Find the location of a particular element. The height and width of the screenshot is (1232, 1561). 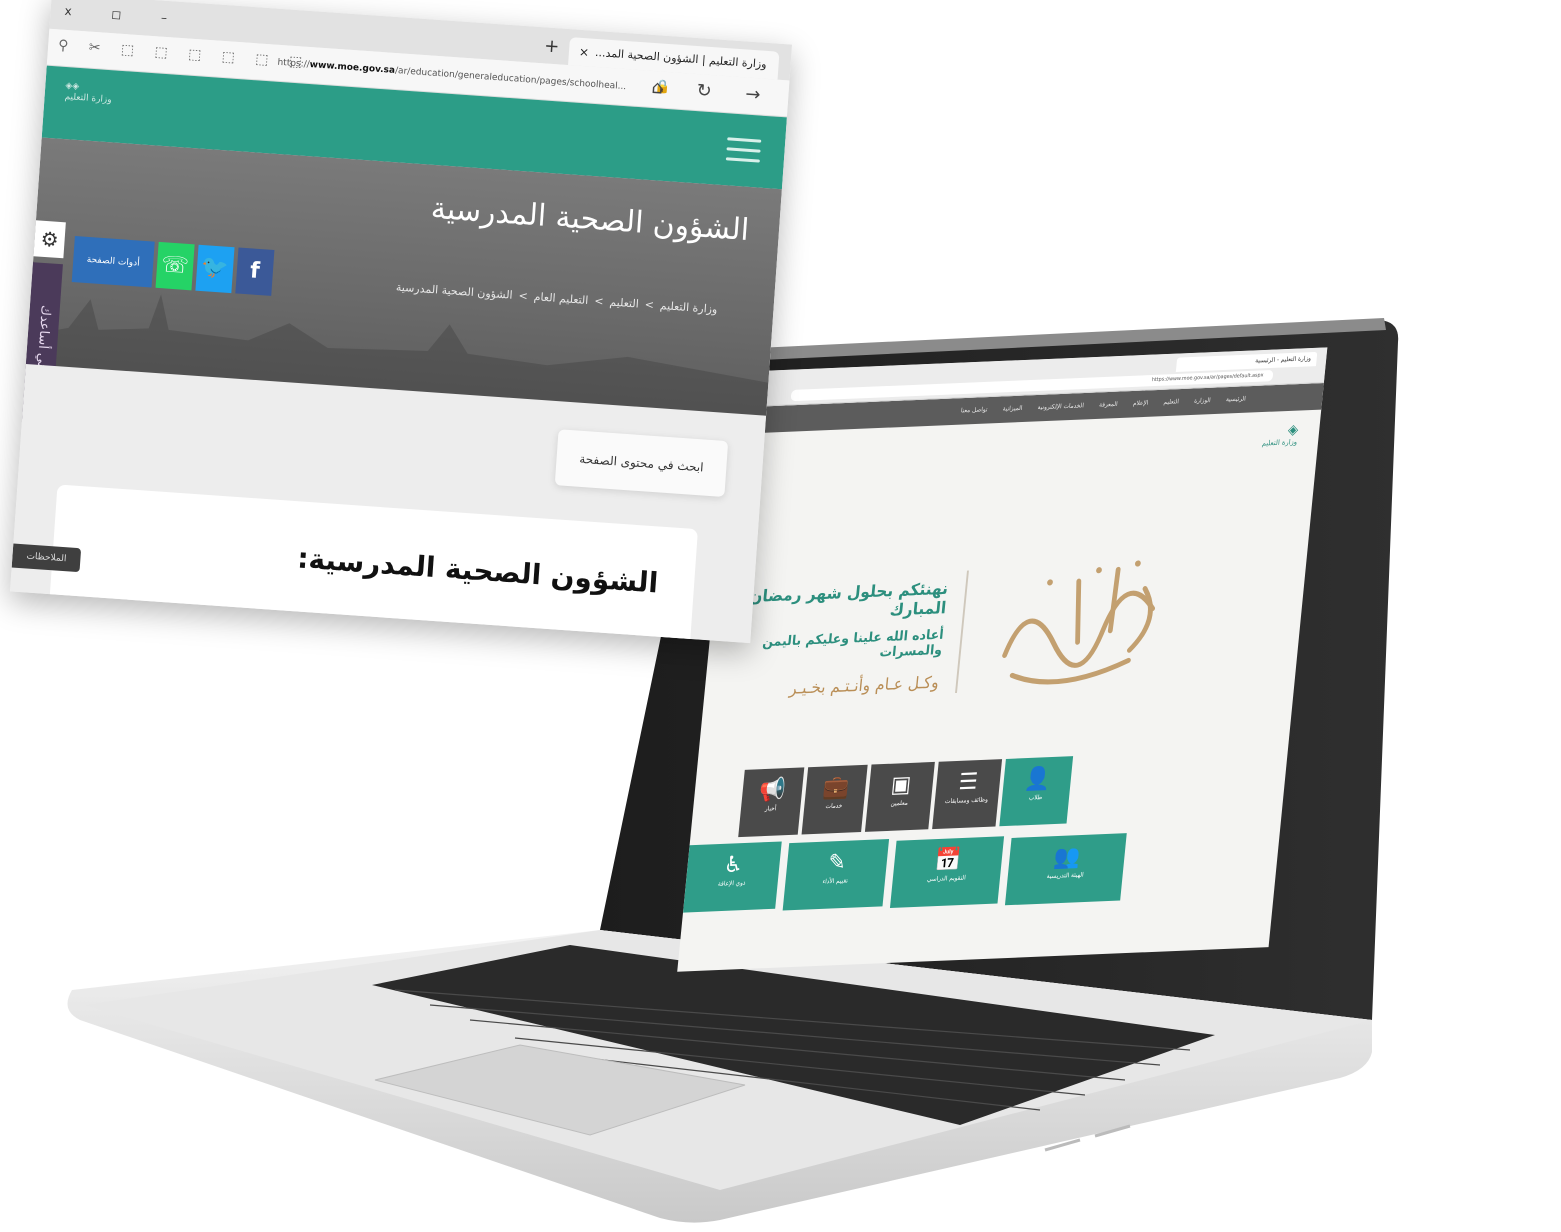

greeting-line-3: وكـل عـام وأنـتـم بخـيـر is located at coordinates (864, 685).